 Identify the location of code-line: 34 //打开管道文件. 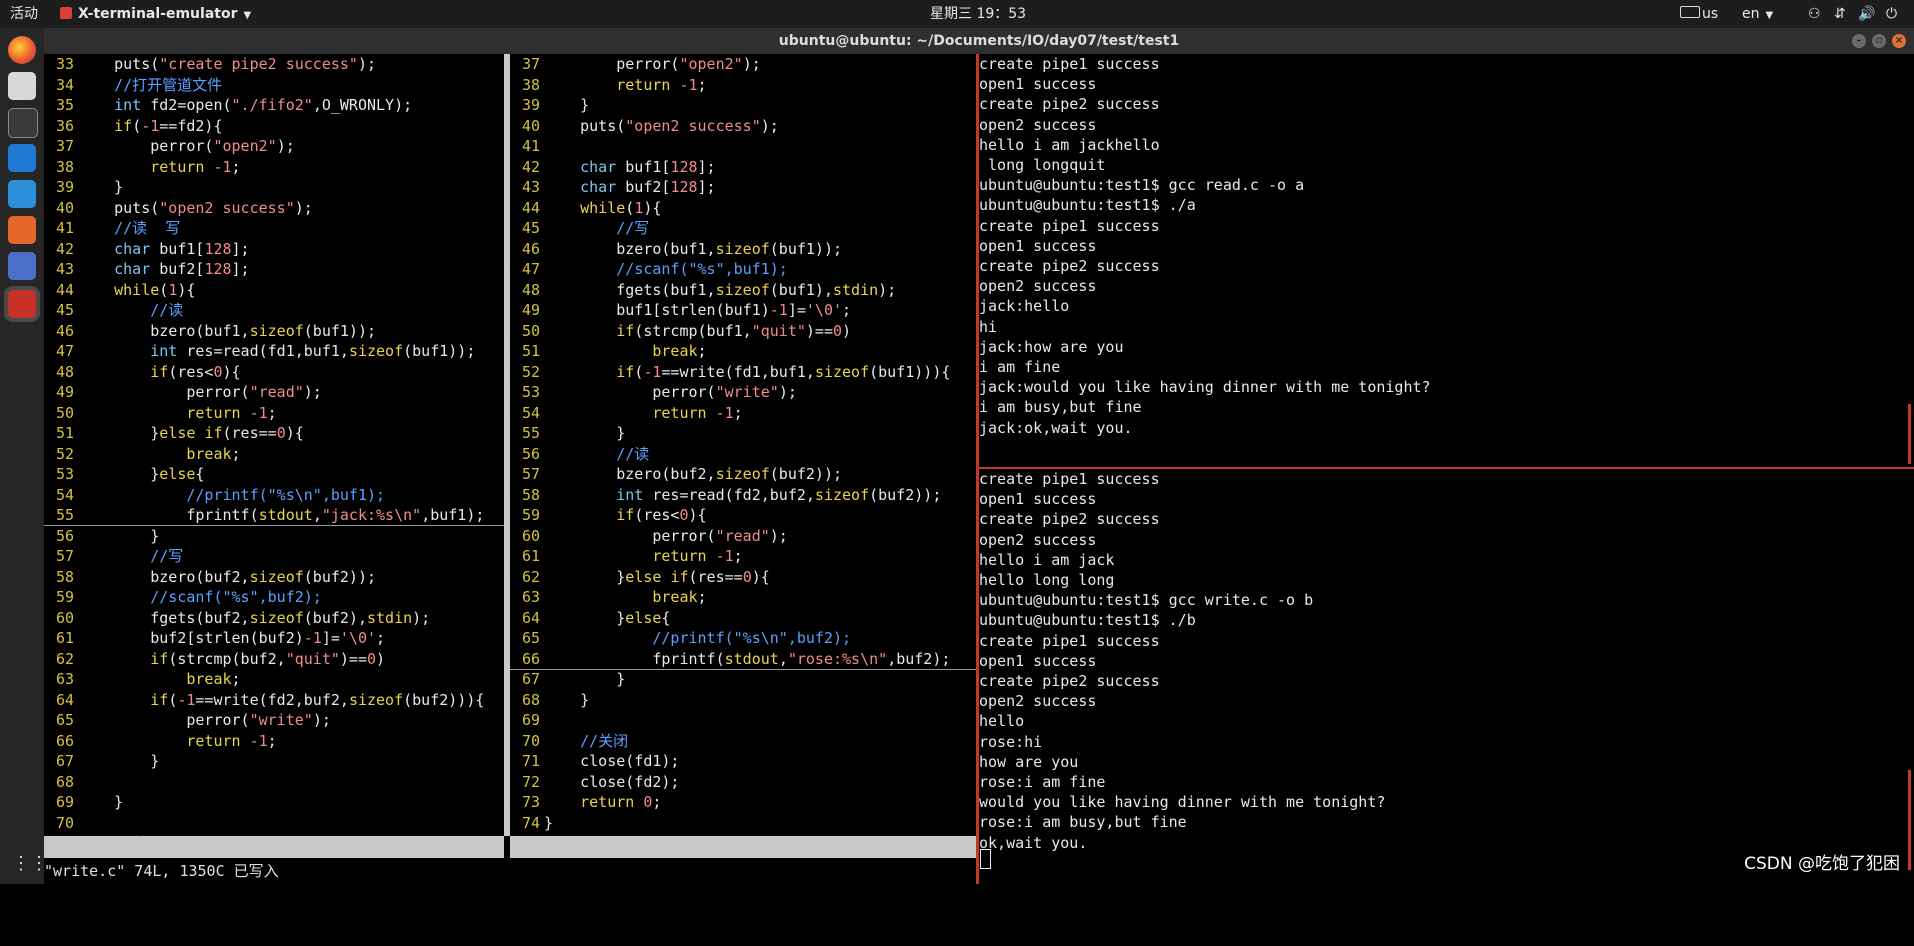
(274, 85).